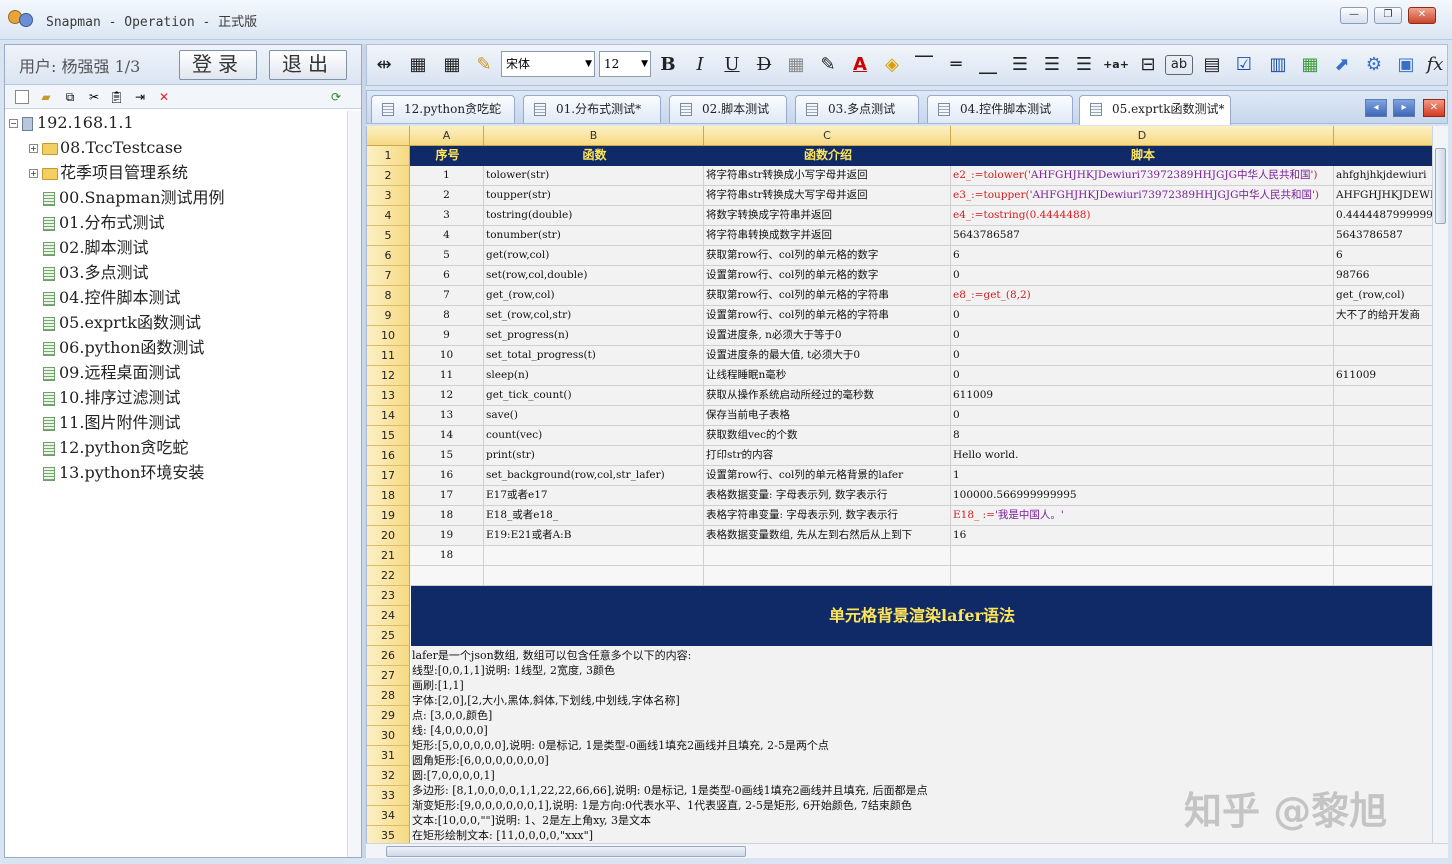 The width and height of the screenshot is (1452, 864). I want to click on cell-func: get_(row,col), so click(594, 296).